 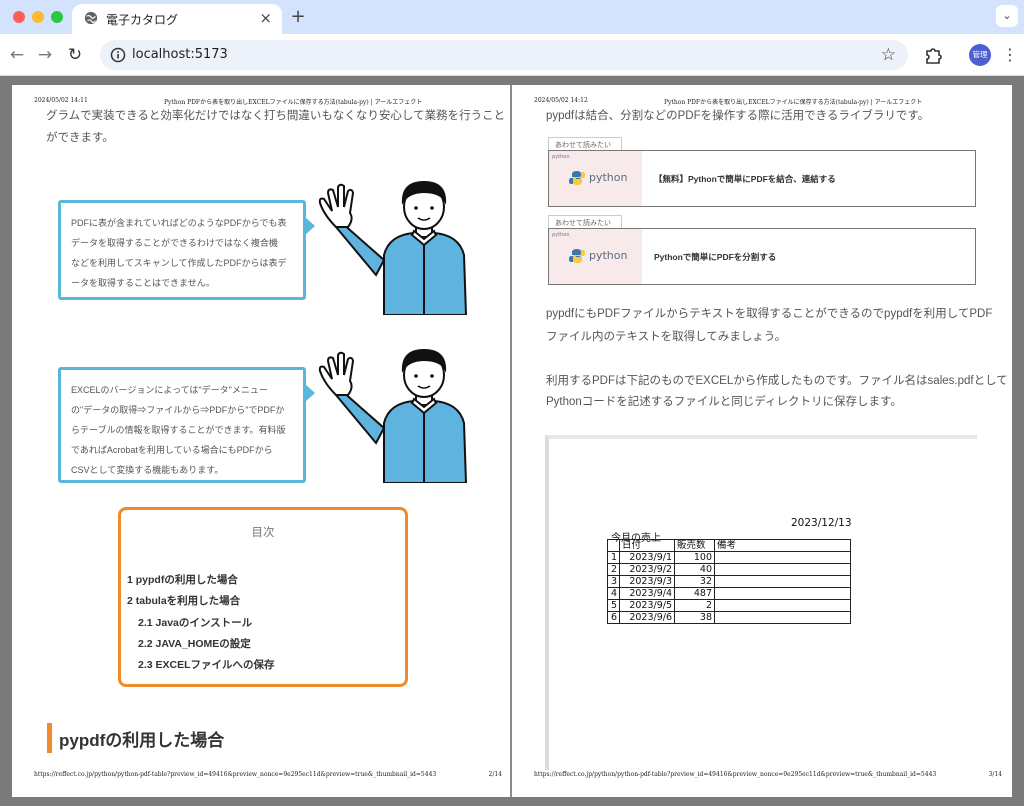 I want to click on close-window-button, so click(x=19, y=17).